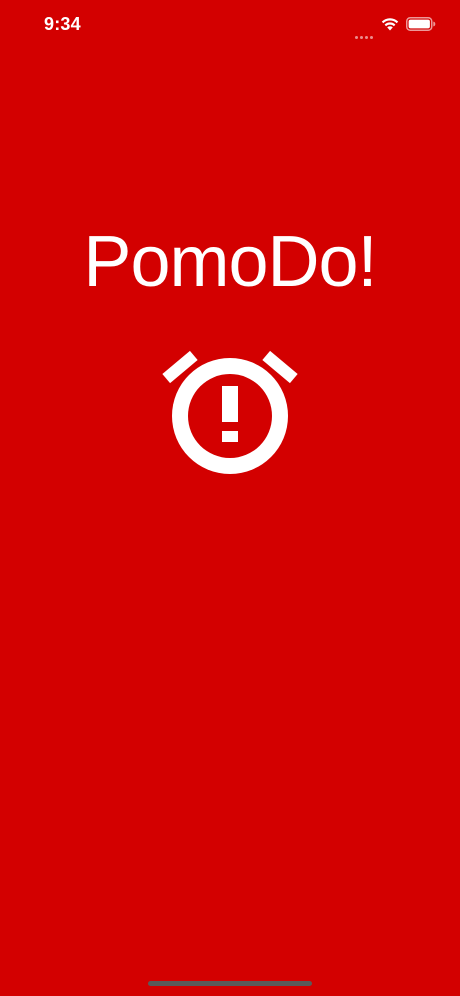 The width and height of the screenshot is (460, 996). Describe the element at coordinates (365, 32) in the screenshot. I see `cellular-signal-icon` at that location.